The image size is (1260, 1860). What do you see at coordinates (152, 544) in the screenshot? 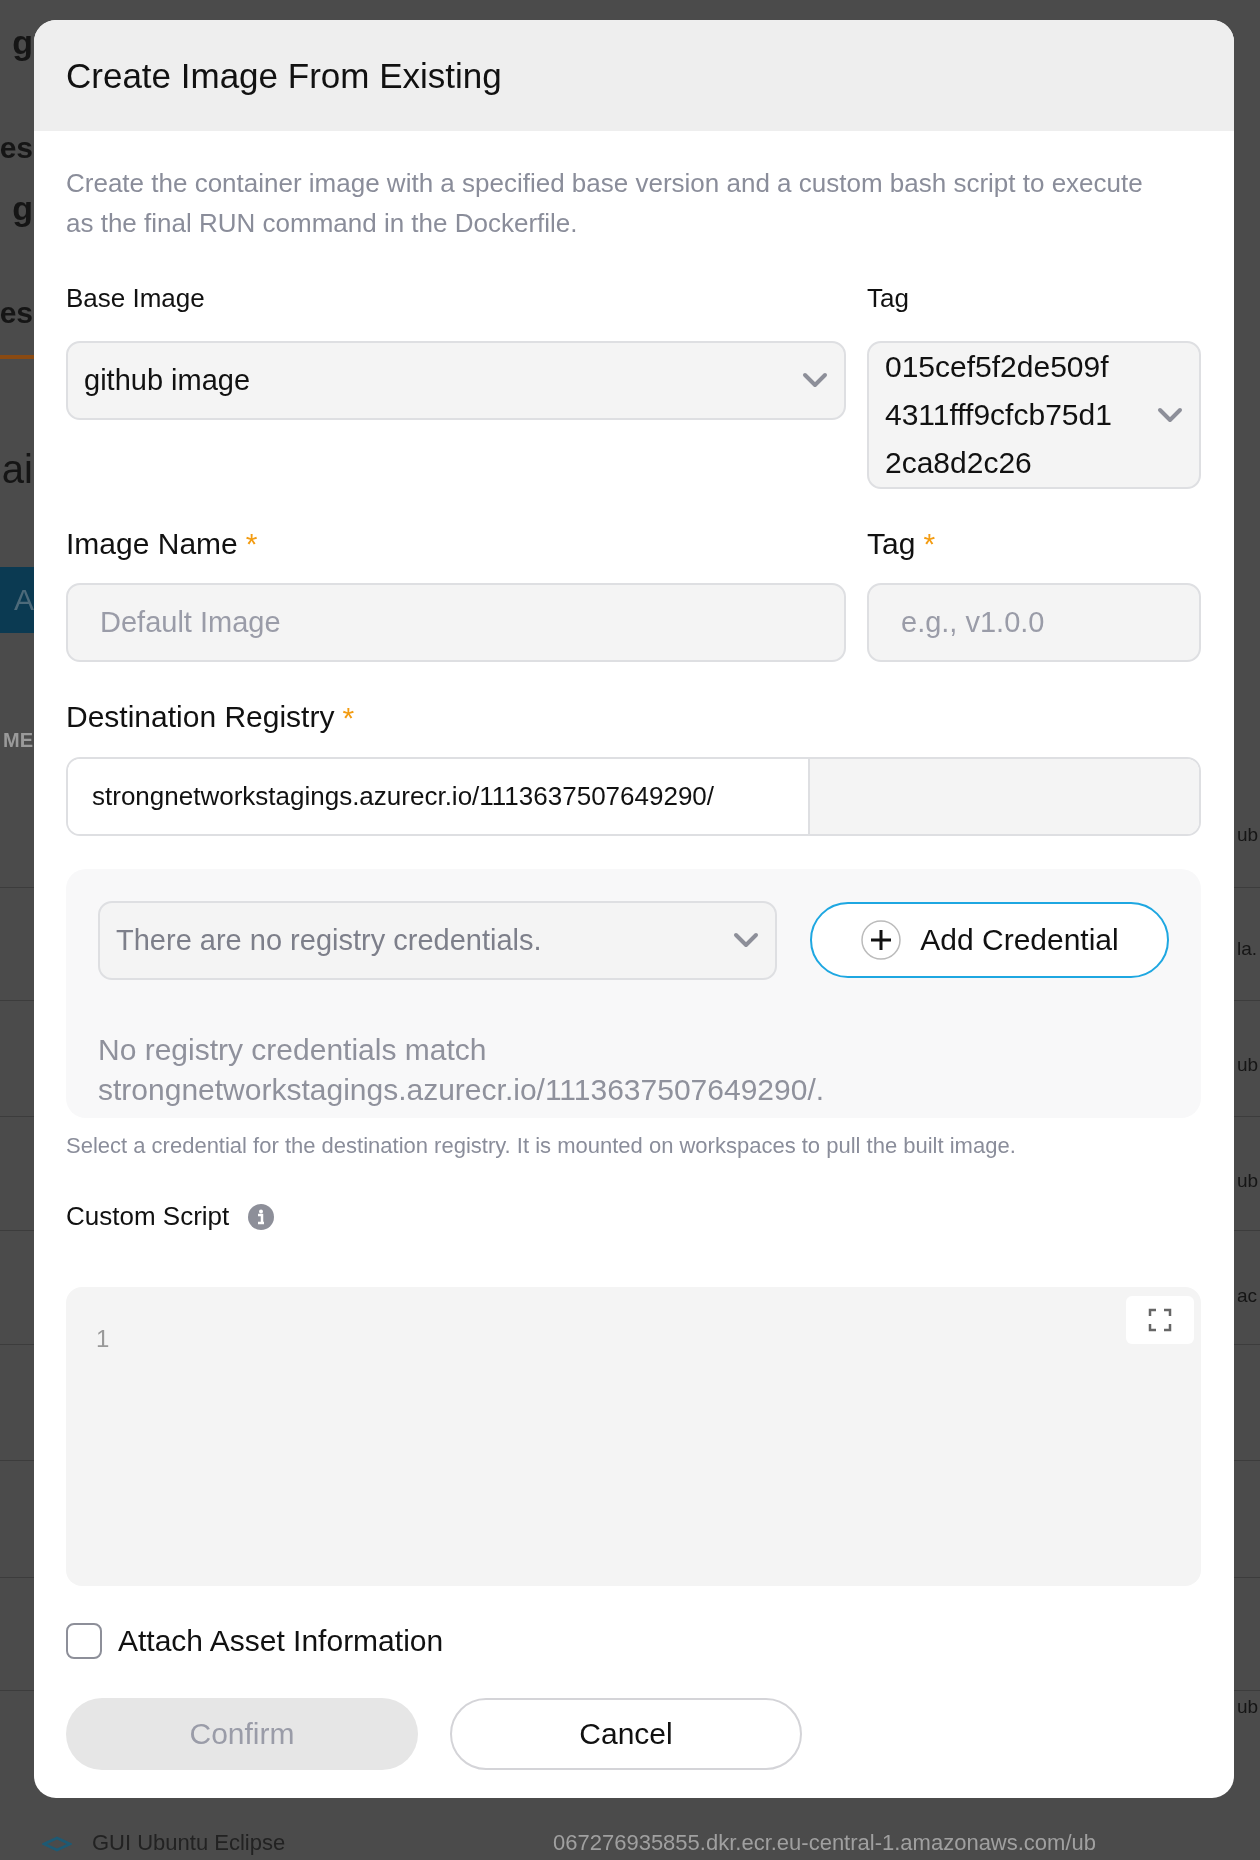
I see `field-label: Image Name` at bounding box center [152, 544].